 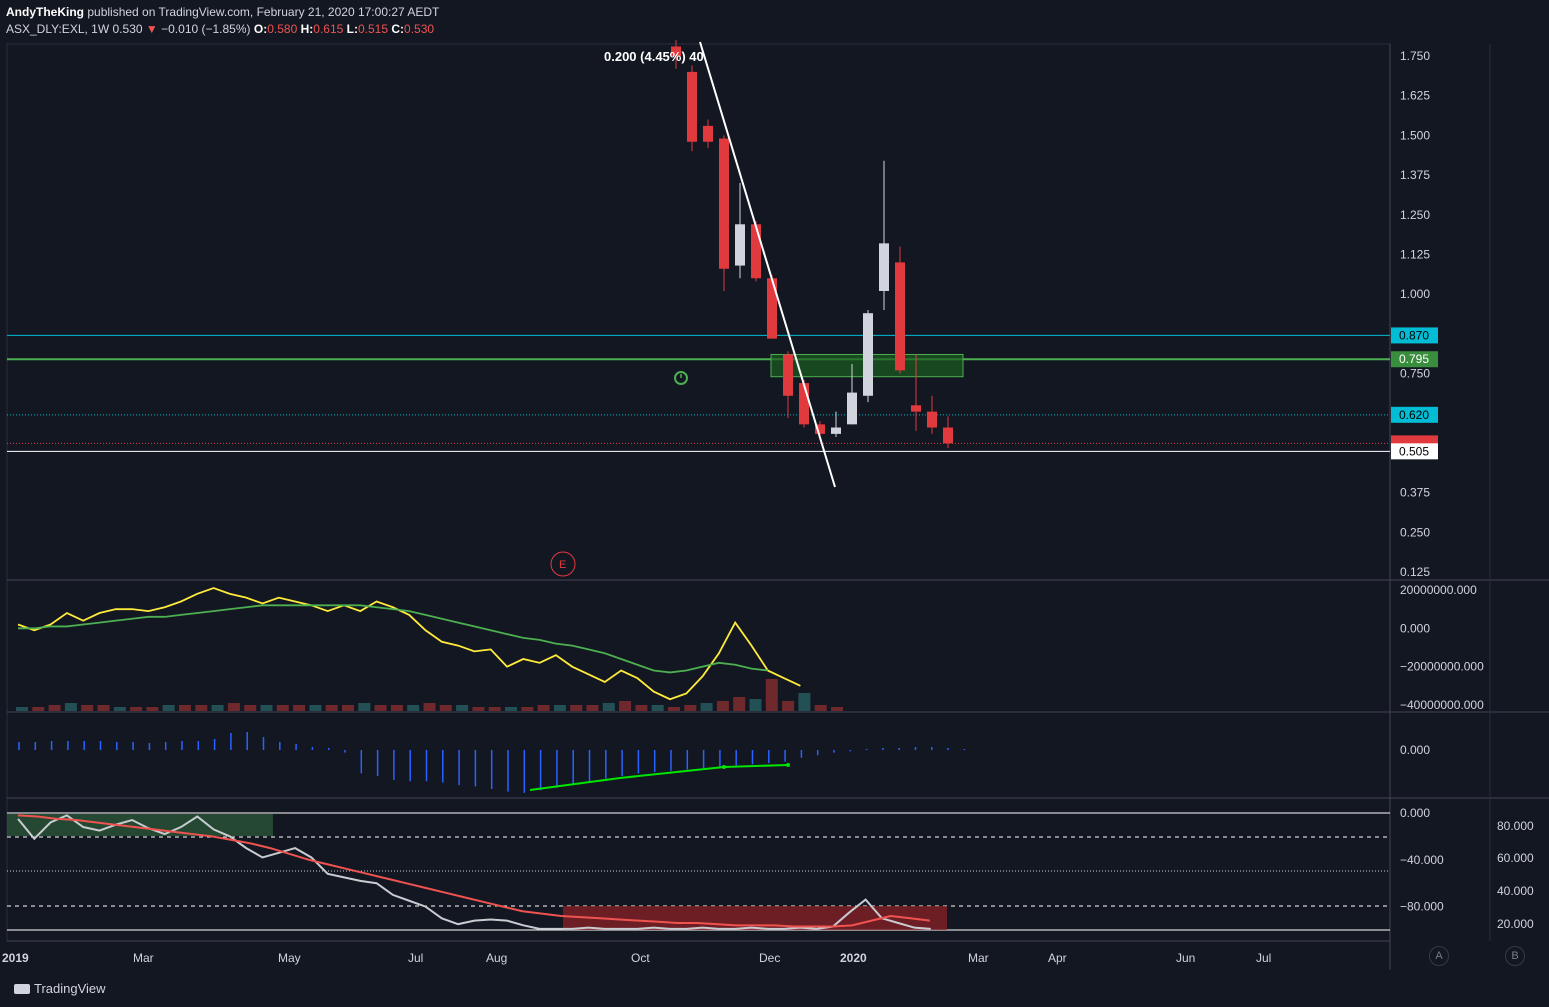 I want to click on price-tick-label: 1.125, so click(x=1415, y=254).